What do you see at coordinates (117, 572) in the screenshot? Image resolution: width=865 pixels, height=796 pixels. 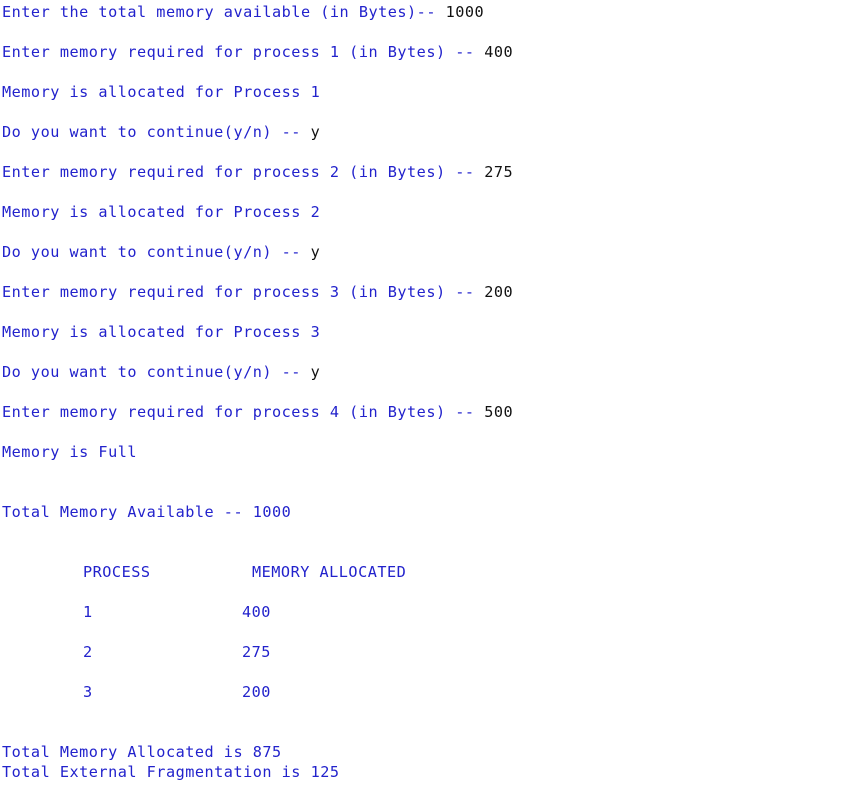 I see `table-header-process: PROCESS` at bounding box center [117, 572].